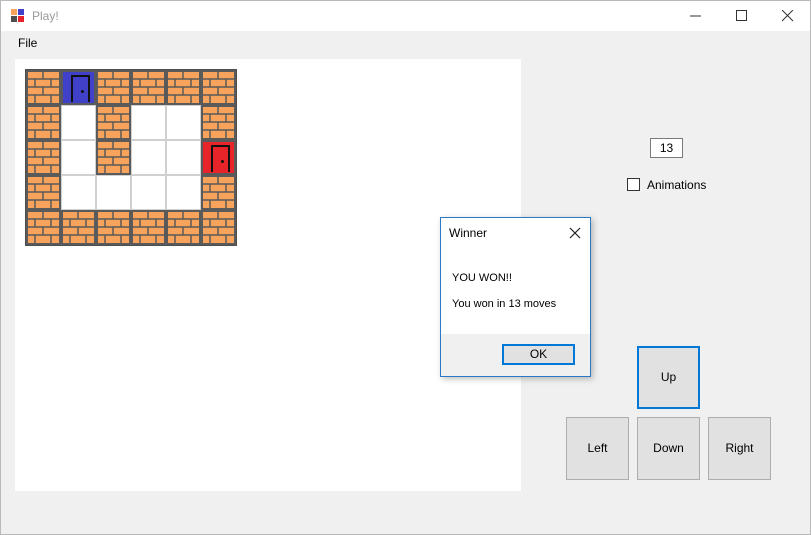  What do you see at coordinates (668, 448) in the screenshot?
I see `down-button: Down` at bounding box center [668, 448].